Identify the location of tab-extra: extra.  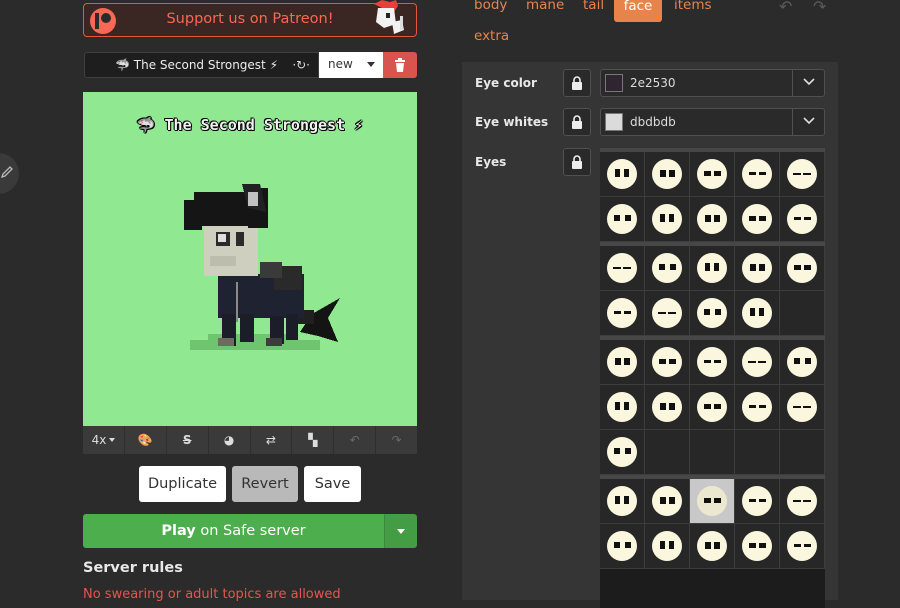
(491, 36).